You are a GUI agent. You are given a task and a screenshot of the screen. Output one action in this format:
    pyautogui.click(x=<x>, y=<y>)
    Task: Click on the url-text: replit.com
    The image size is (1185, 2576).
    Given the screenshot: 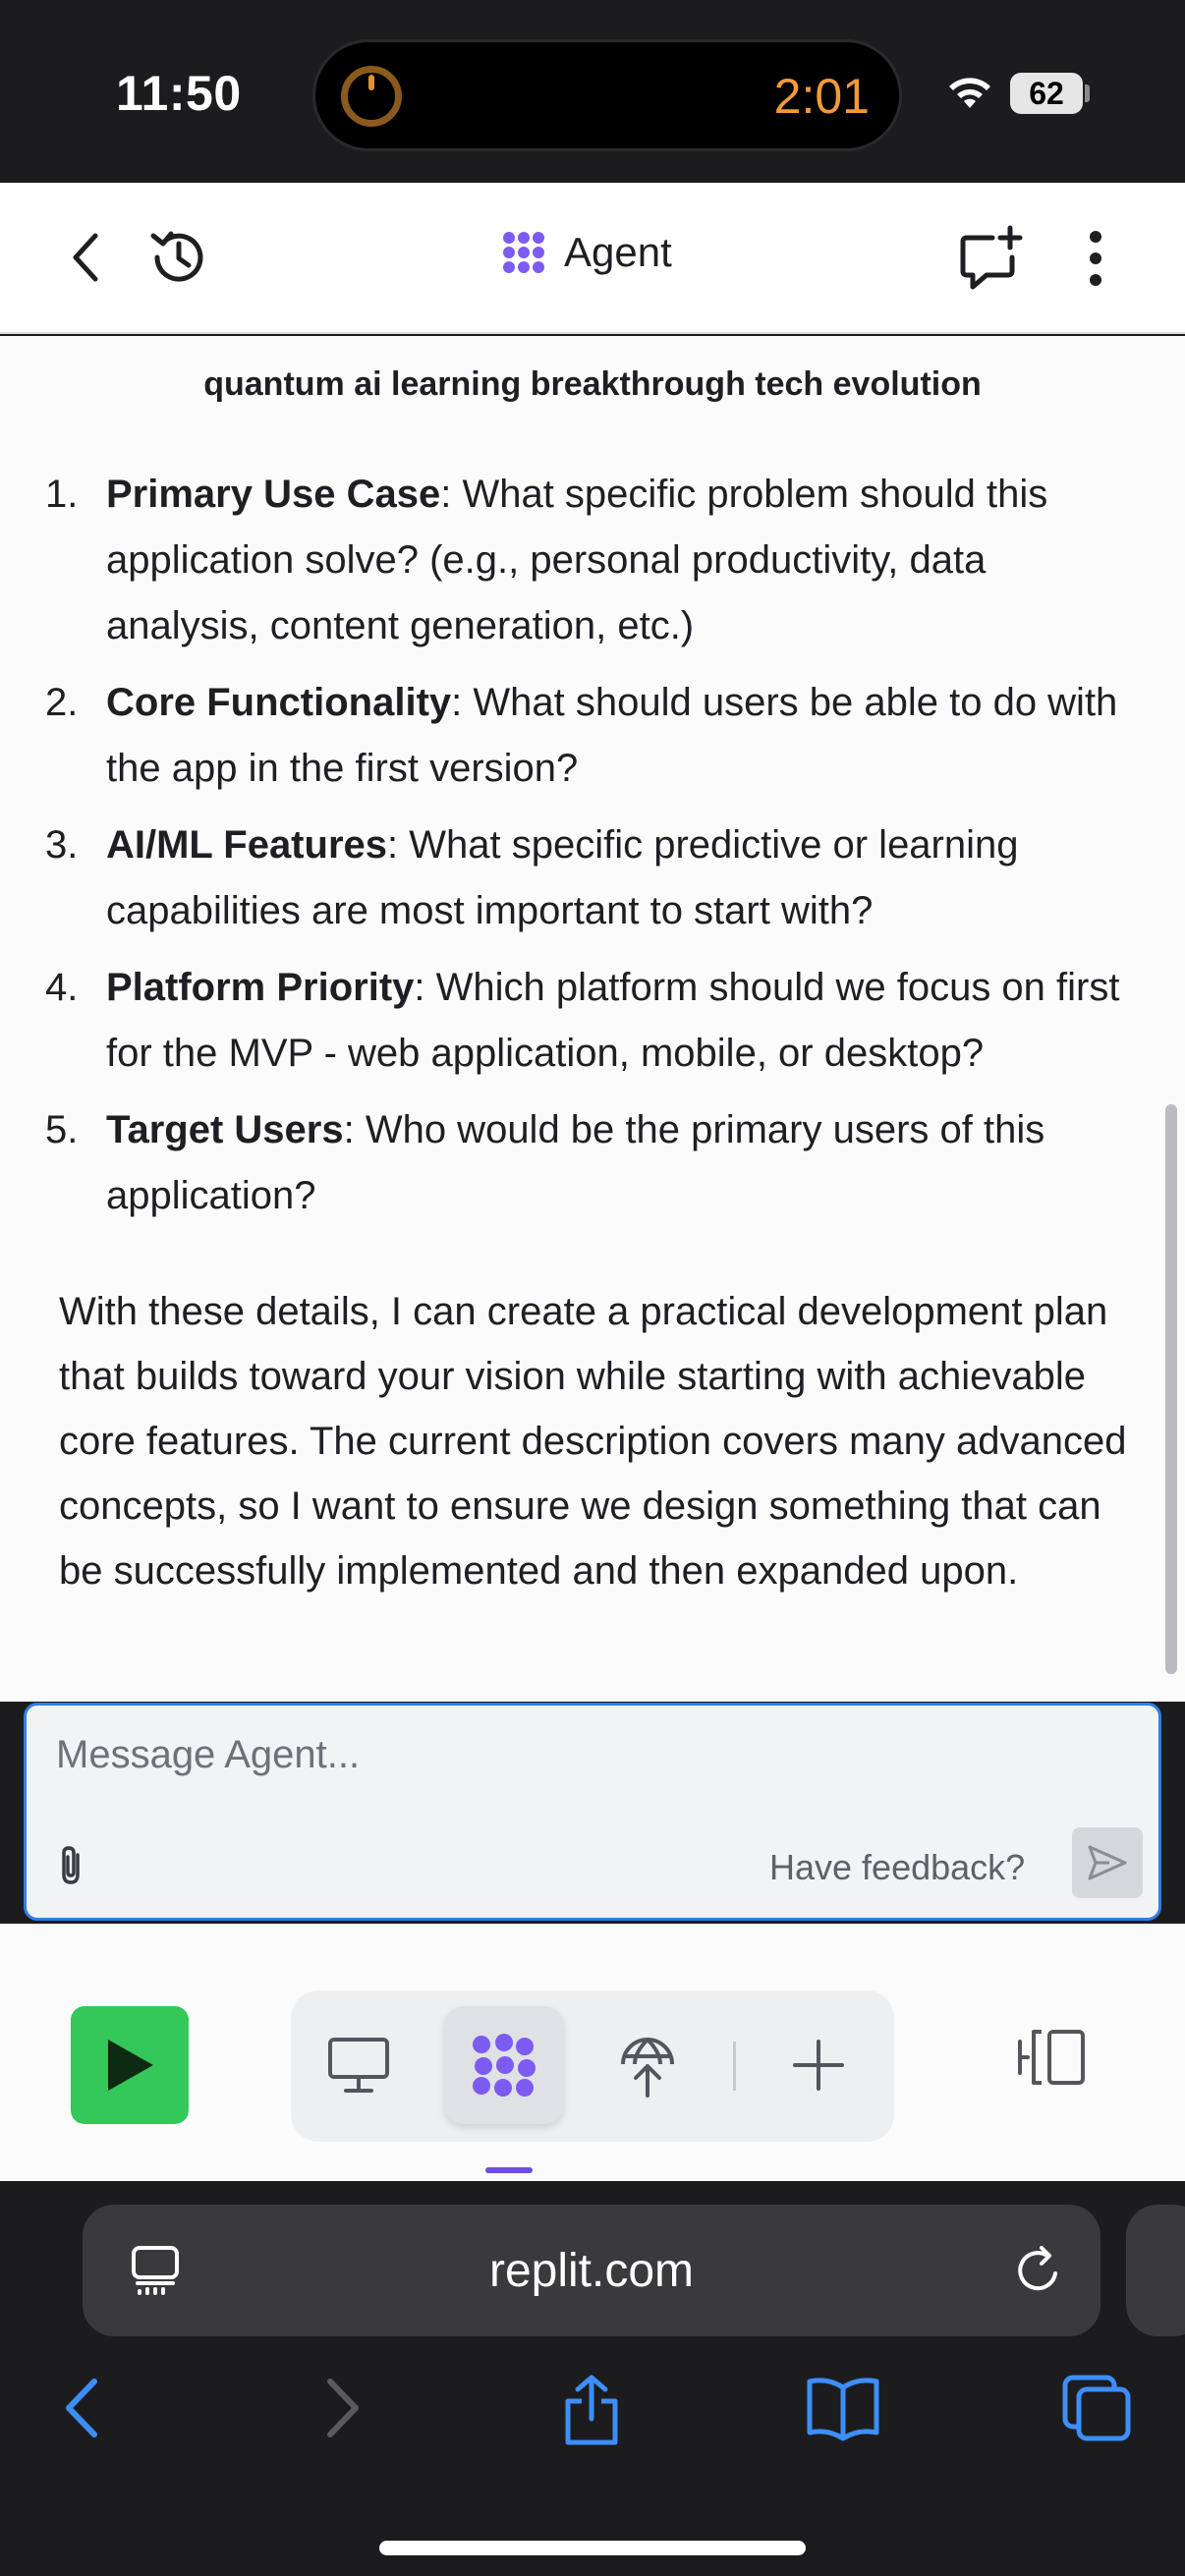 What is the action you would take?
    pyautogui.click(x=592, y=2271)
    